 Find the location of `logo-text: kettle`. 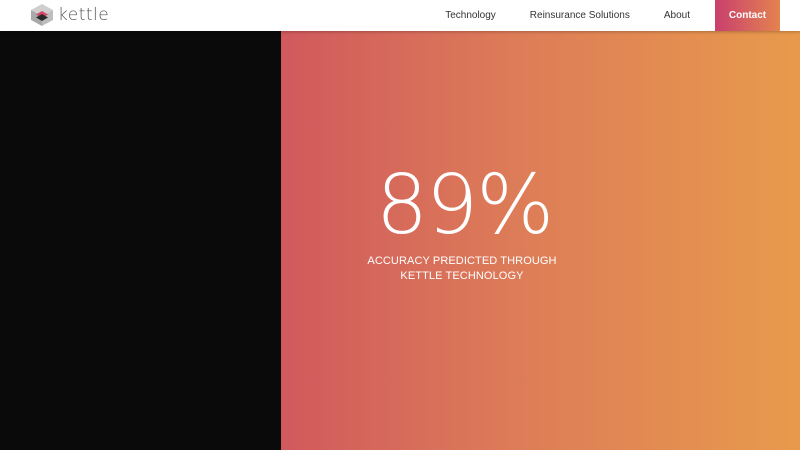

logo-text: kettle is located at coordinates (84, 15).